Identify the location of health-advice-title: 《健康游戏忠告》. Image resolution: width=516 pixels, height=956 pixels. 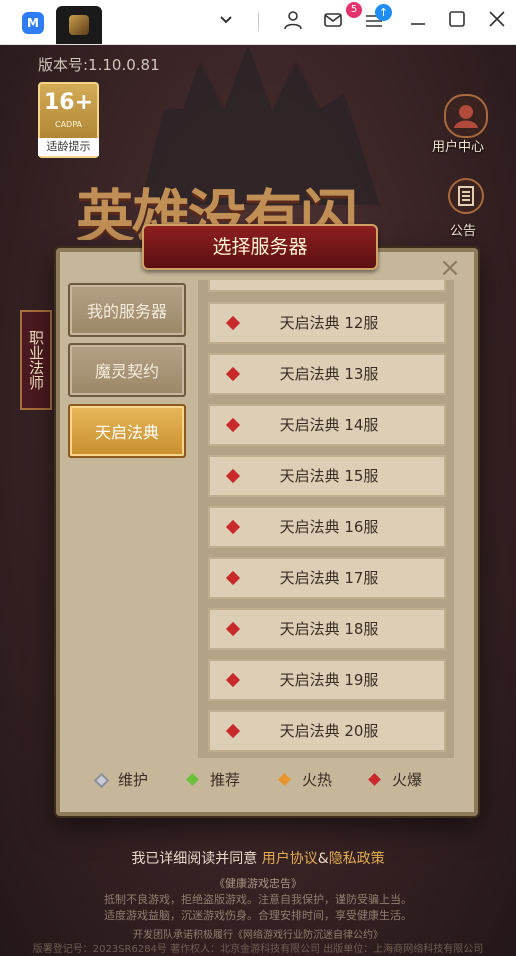
(258, 883).